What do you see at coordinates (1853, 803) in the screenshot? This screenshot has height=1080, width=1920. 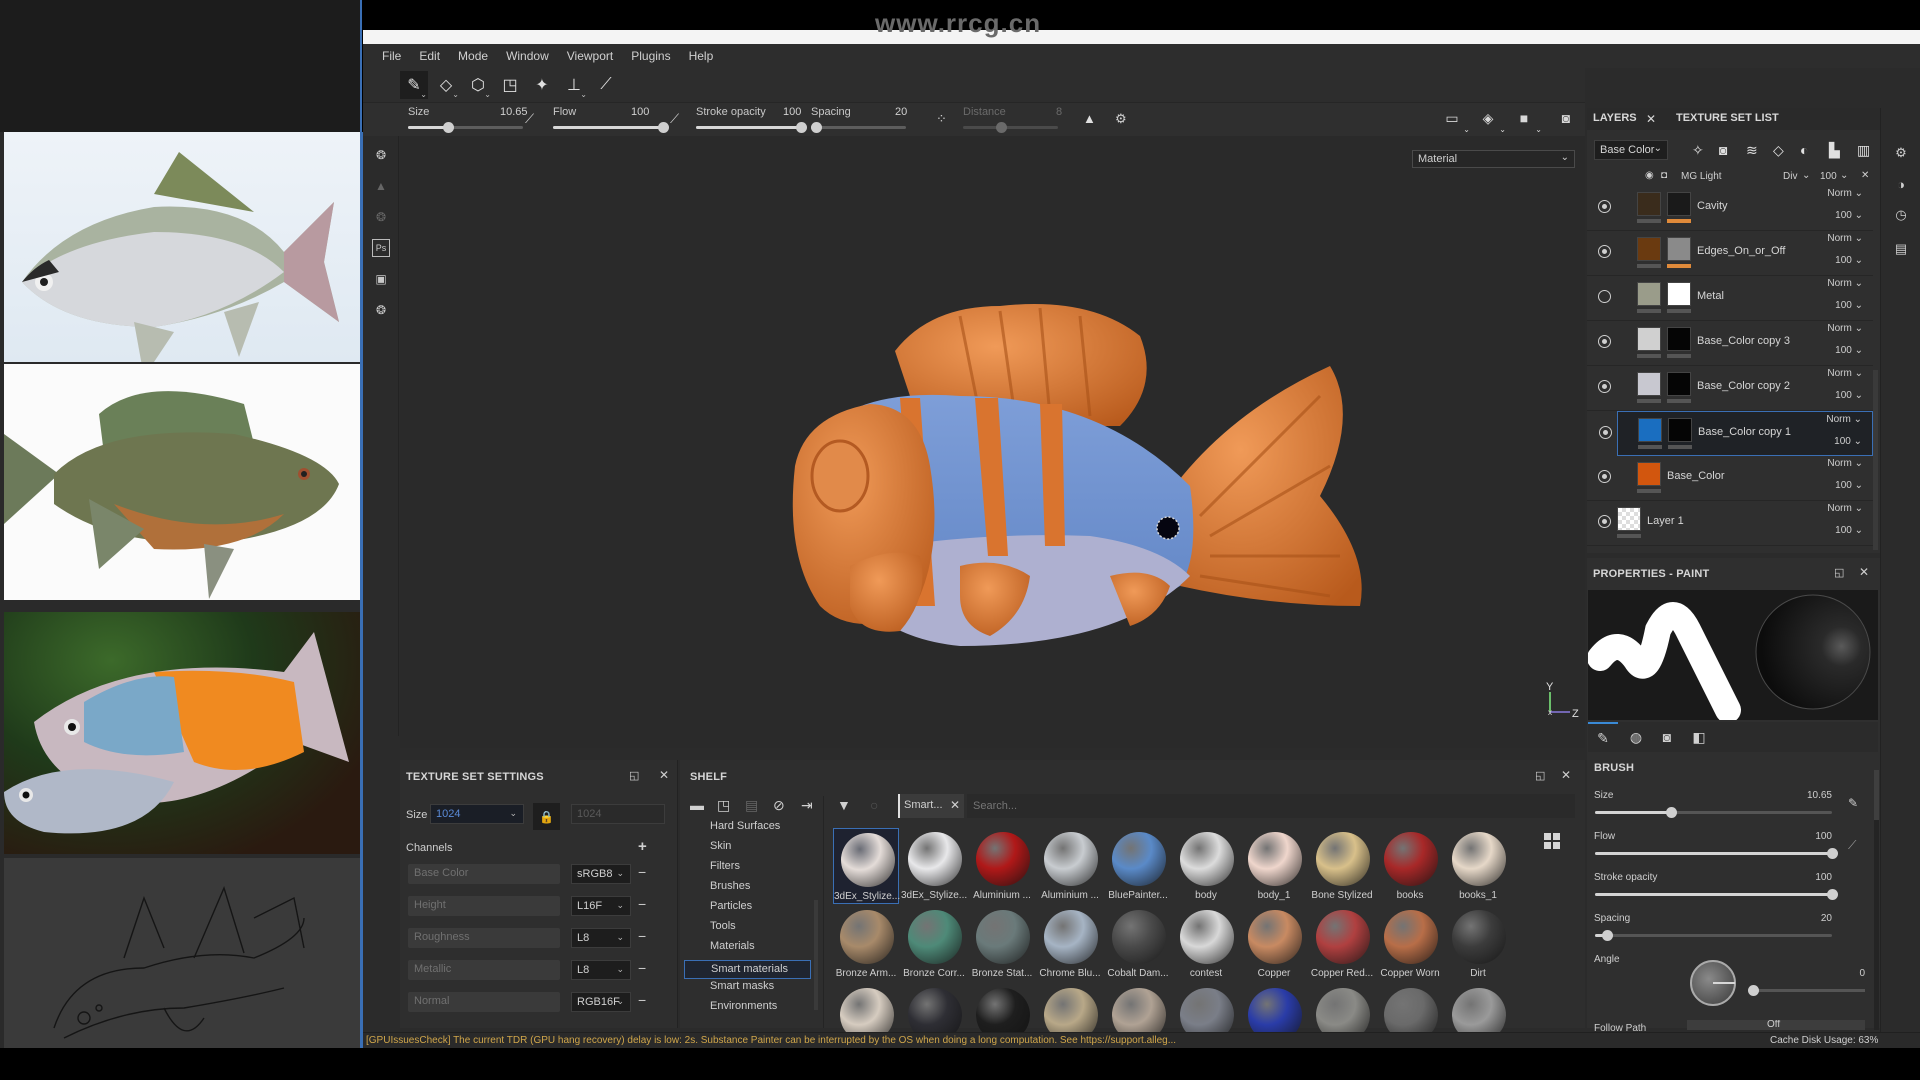 I see `pen-pressure-icon: ✎` at bounding box center [1853, 803].